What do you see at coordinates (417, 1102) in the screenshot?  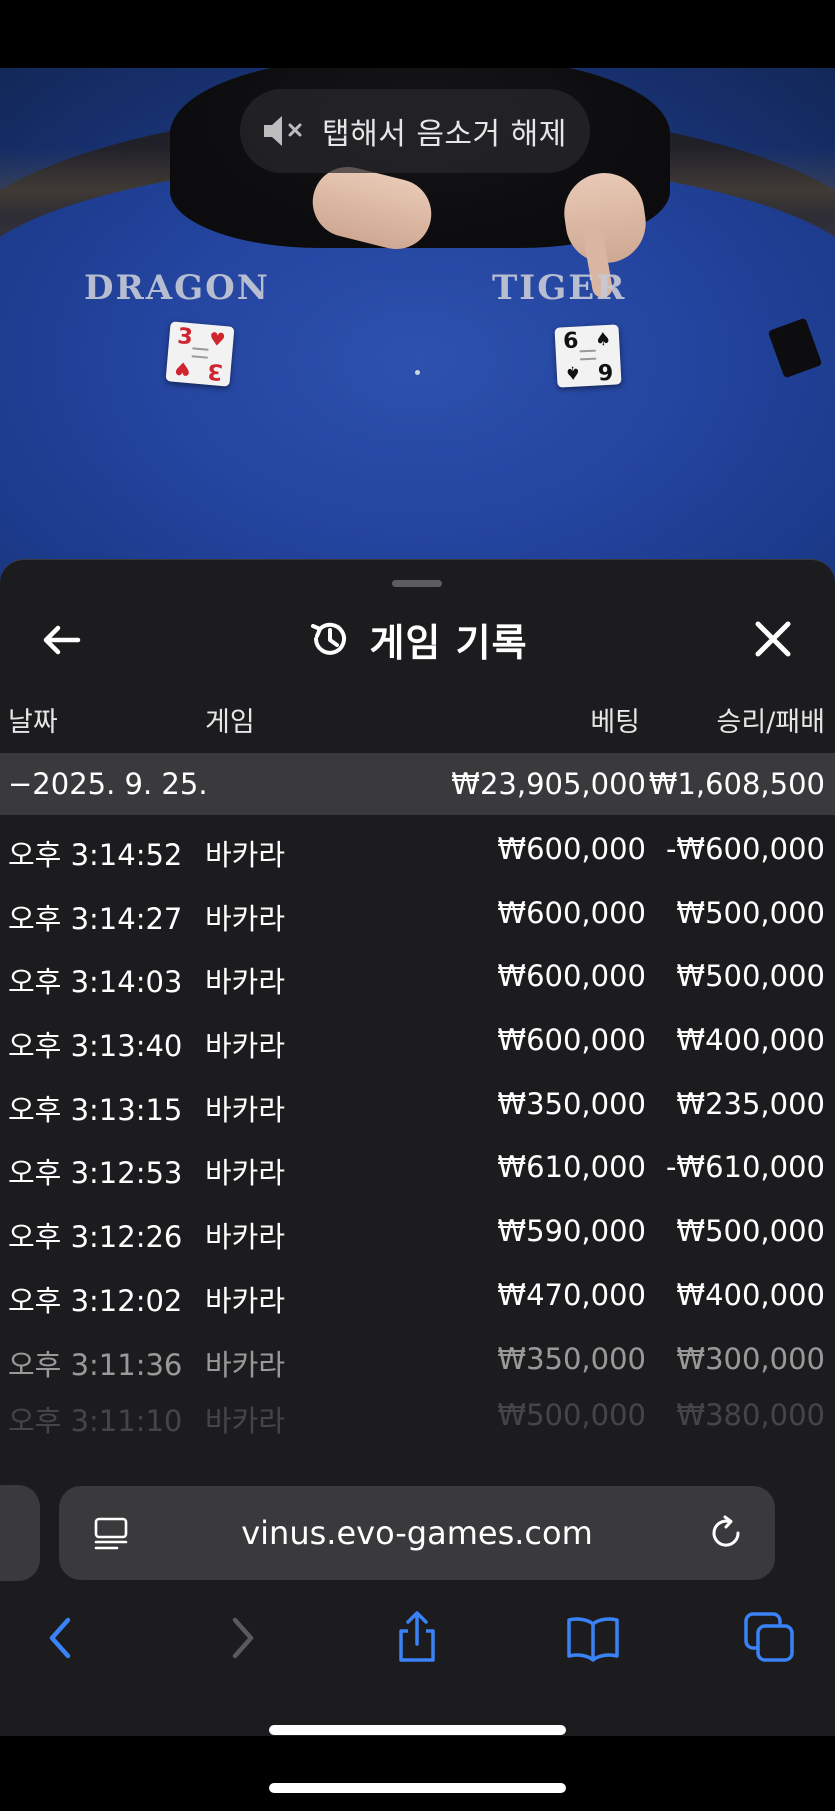 I see `history-row: 오후 3:13:15 바카라 ₩350,000 ₩235,000` at bounding box center [417, 1102].